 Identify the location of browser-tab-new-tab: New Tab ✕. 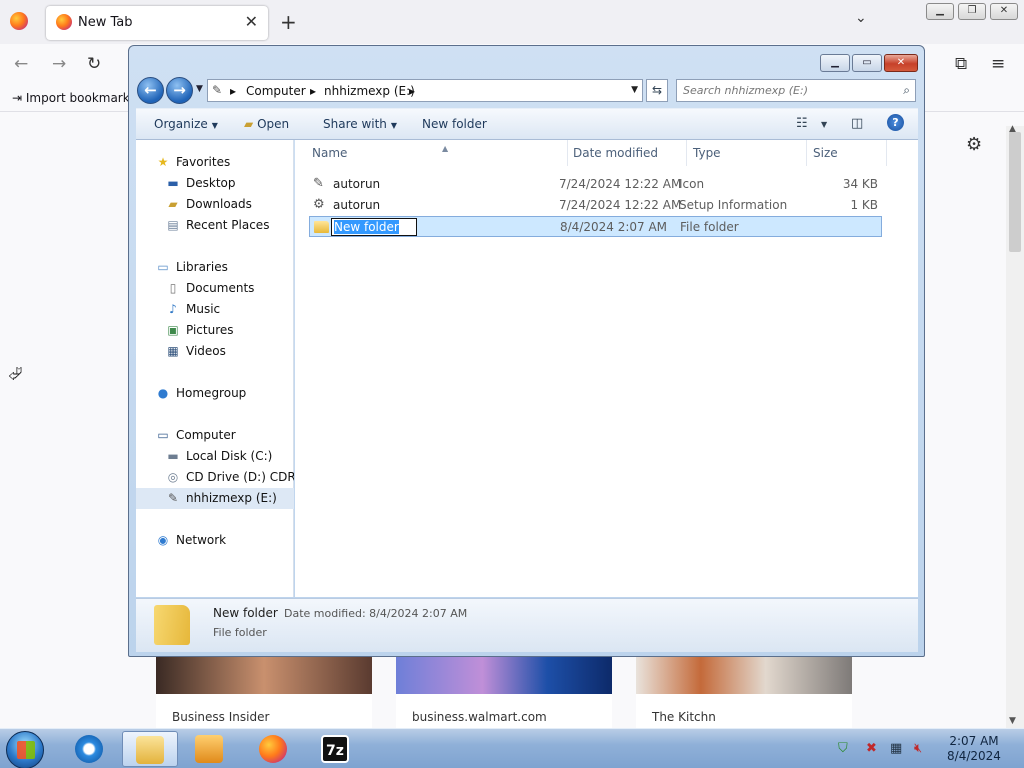
(157, 23).